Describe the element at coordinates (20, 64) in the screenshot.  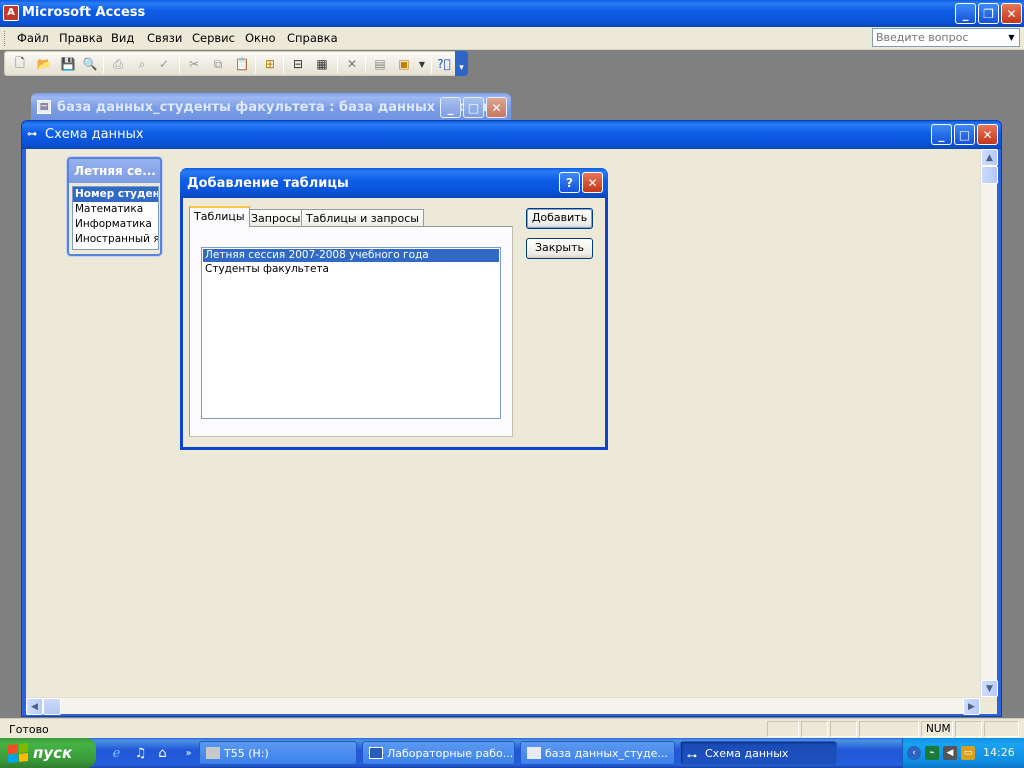
I see `new-file-icon: 🗋` at that location.